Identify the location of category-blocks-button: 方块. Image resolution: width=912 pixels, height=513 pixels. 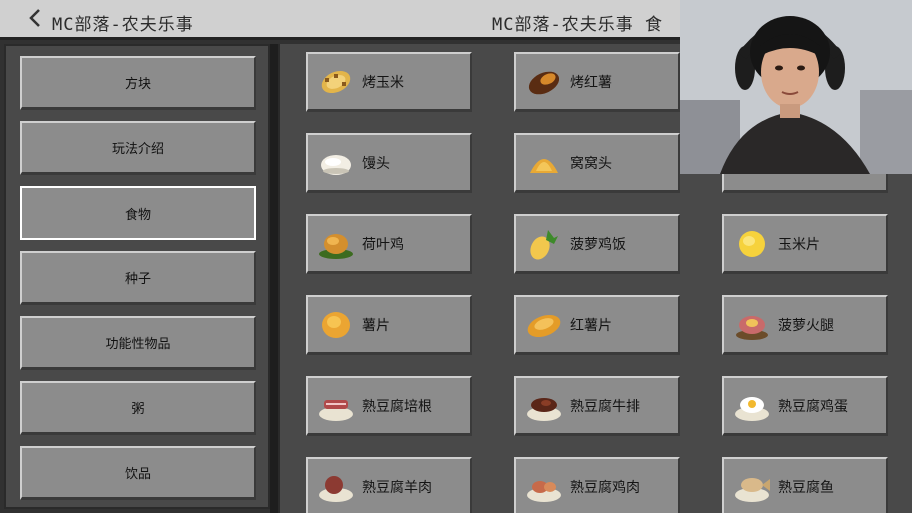
(138, 83).